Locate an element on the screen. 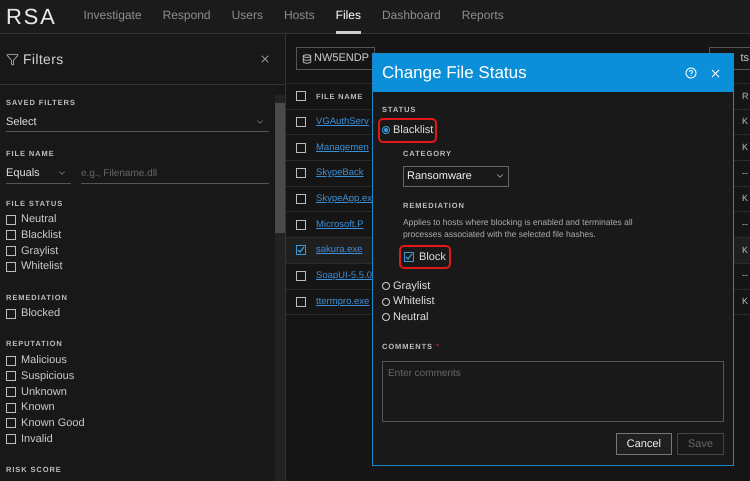 The height and width of the screenshot is (481, 750). panel-title: Filters is located at coordinates (43, 59).